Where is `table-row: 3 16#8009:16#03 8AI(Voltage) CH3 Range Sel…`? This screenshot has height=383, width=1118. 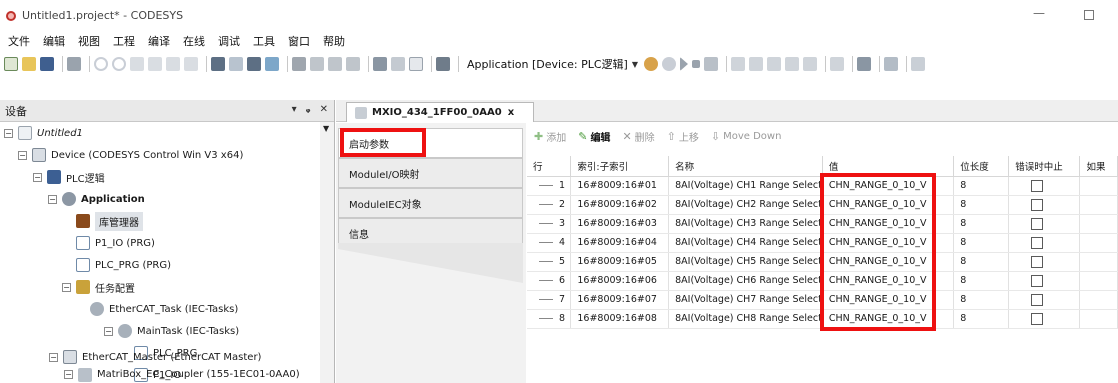 table-row: 3 16#8009:16#03 8AI(Voltage) CH3 Range Sel… is located at coordinates (822, 224).